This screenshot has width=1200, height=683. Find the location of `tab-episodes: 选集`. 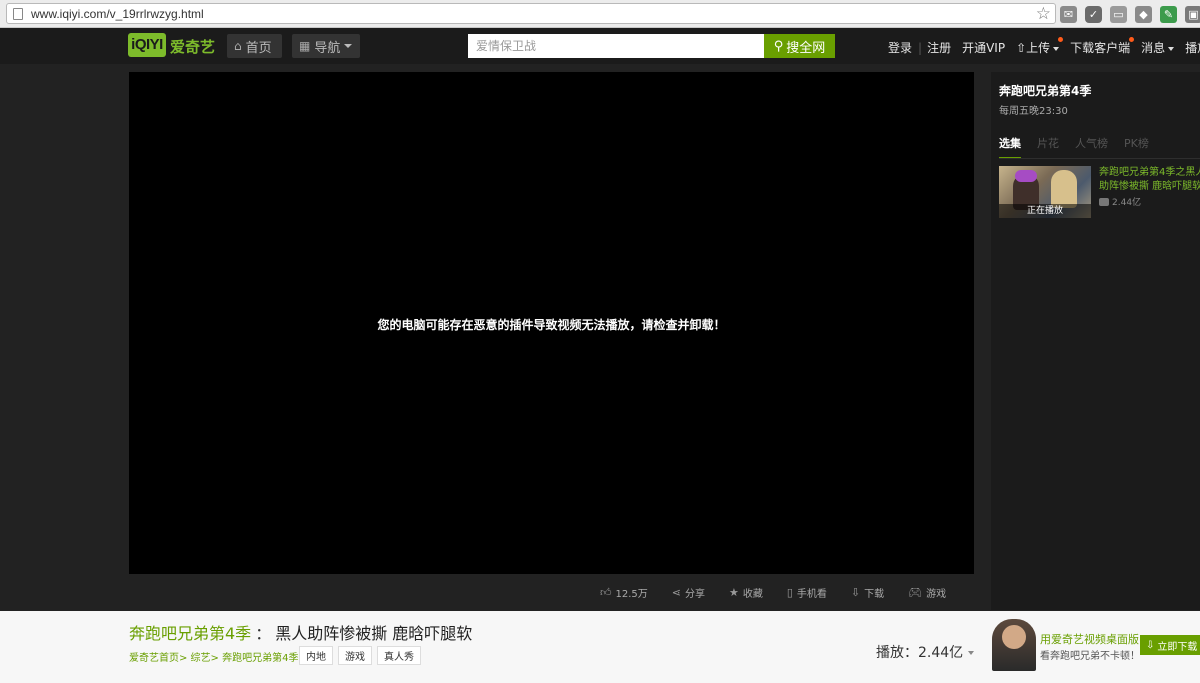

tab-episodes: 选集 is located at coordinates (1010, 147).